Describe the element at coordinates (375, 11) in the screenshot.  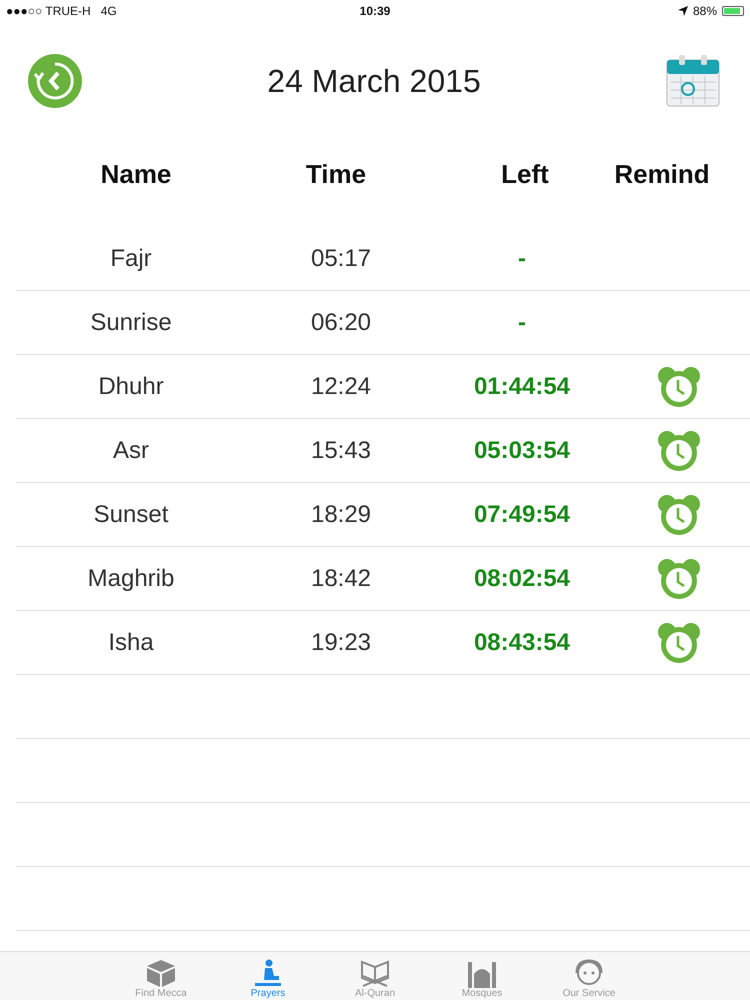
I see `clock-label: 10:39` at that location.